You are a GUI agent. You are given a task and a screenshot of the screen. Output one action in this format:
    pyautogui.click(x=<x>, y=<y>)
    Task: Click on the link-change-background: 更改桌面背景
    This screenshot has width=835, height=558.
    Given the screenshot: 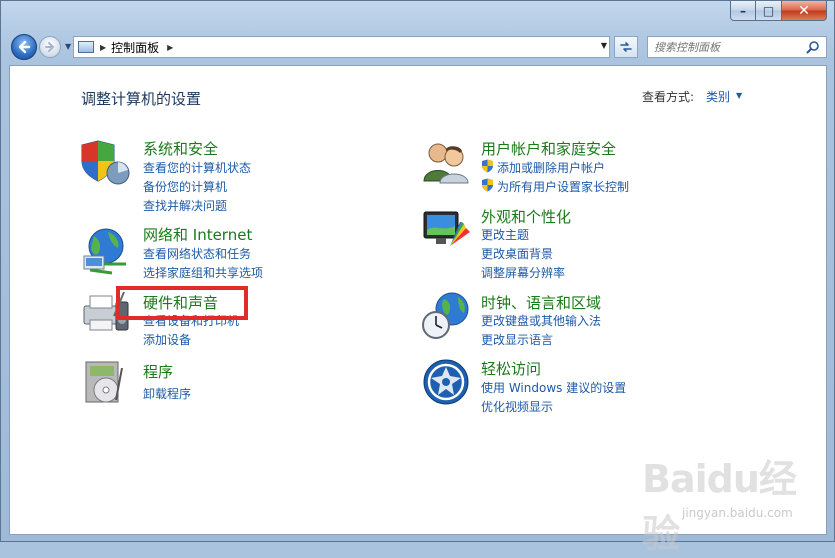 What is the action you would take?
    pyautogui.click(x=517, y=253)
    